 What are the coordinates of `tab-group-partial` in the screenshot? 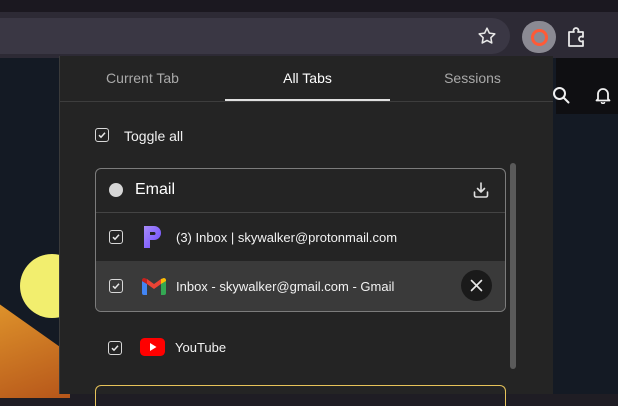 It's located at (300, 395).